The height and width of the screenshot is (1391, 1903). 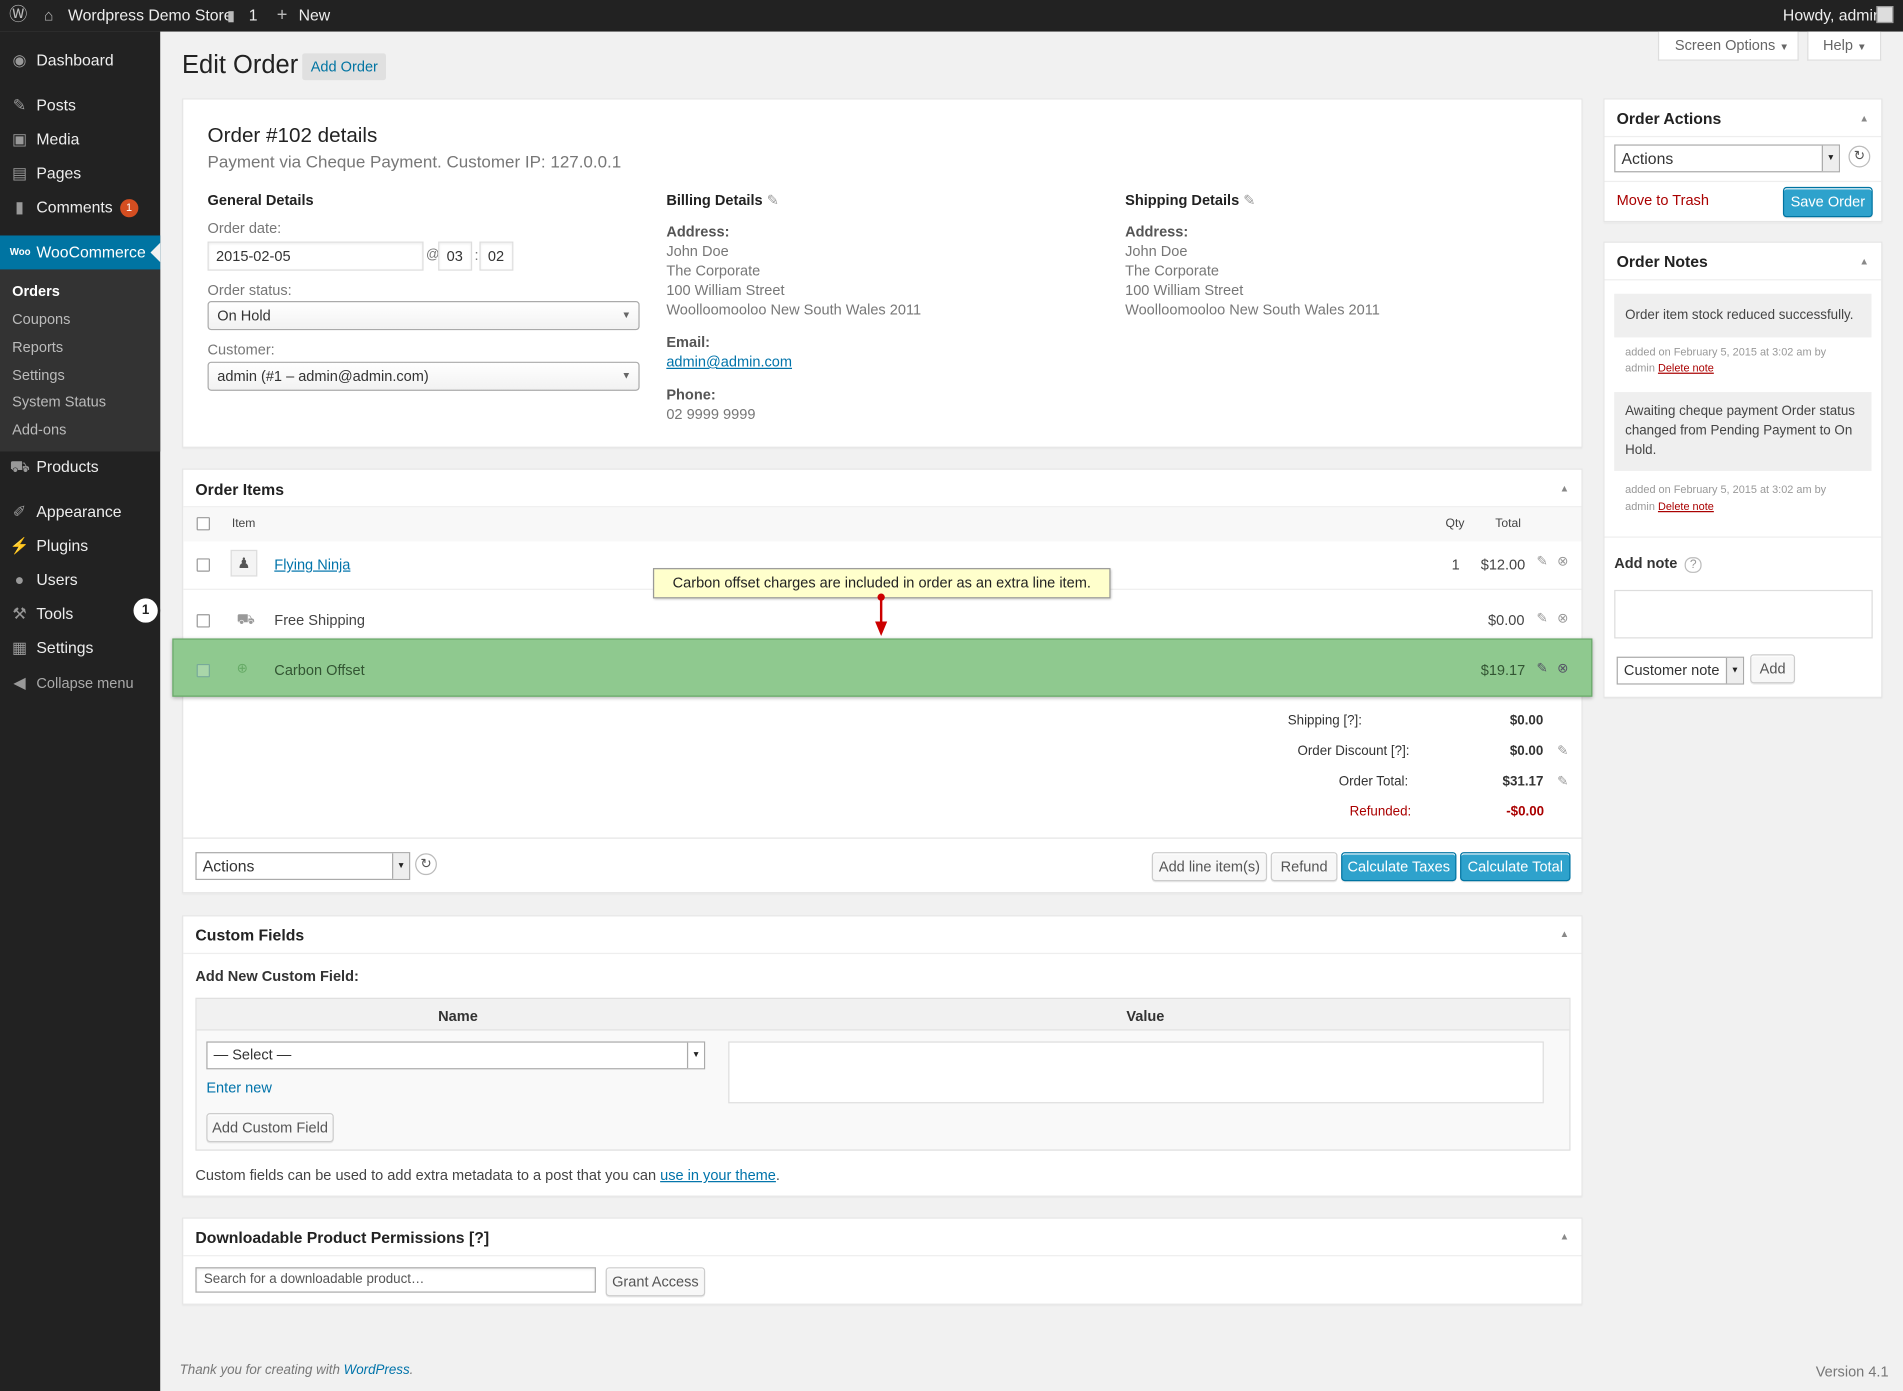 What do you see at coordinates (423, 316) in the screenshot?
I see `order-status-select: On Hold ▼` at bounding box center [423, 316].